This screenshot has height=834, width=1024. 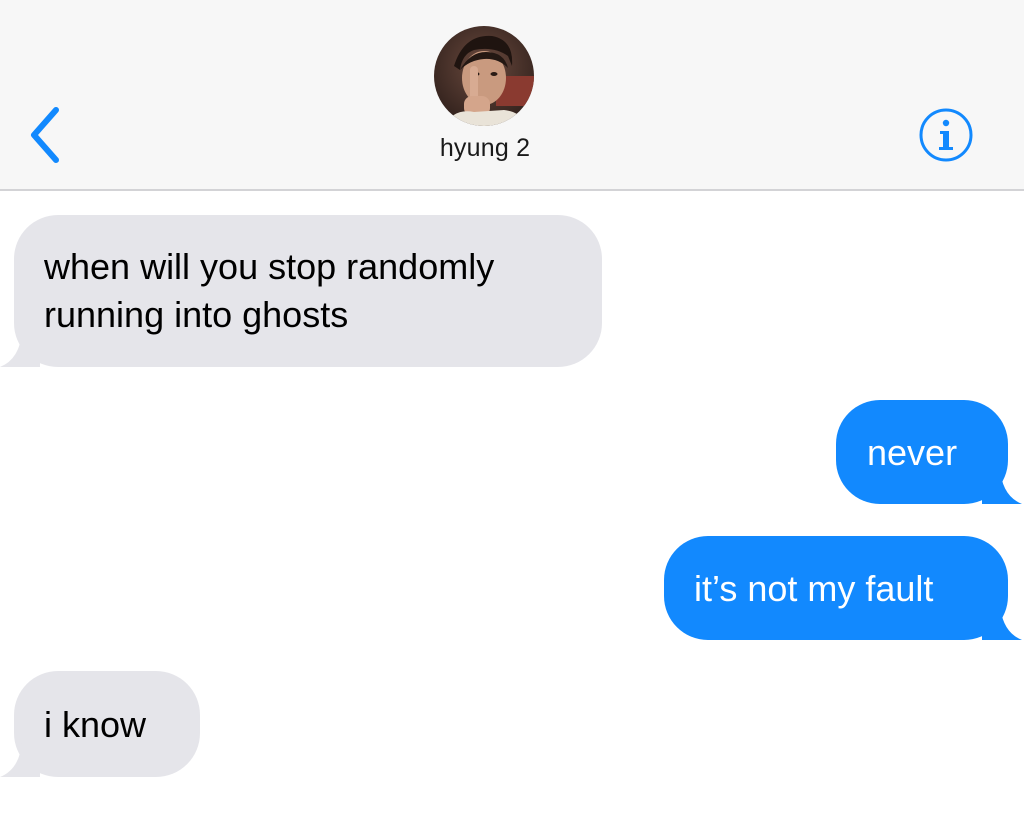 I want to click on message-bubble-sent: it’s not my fault, so click(x=843, y=588).